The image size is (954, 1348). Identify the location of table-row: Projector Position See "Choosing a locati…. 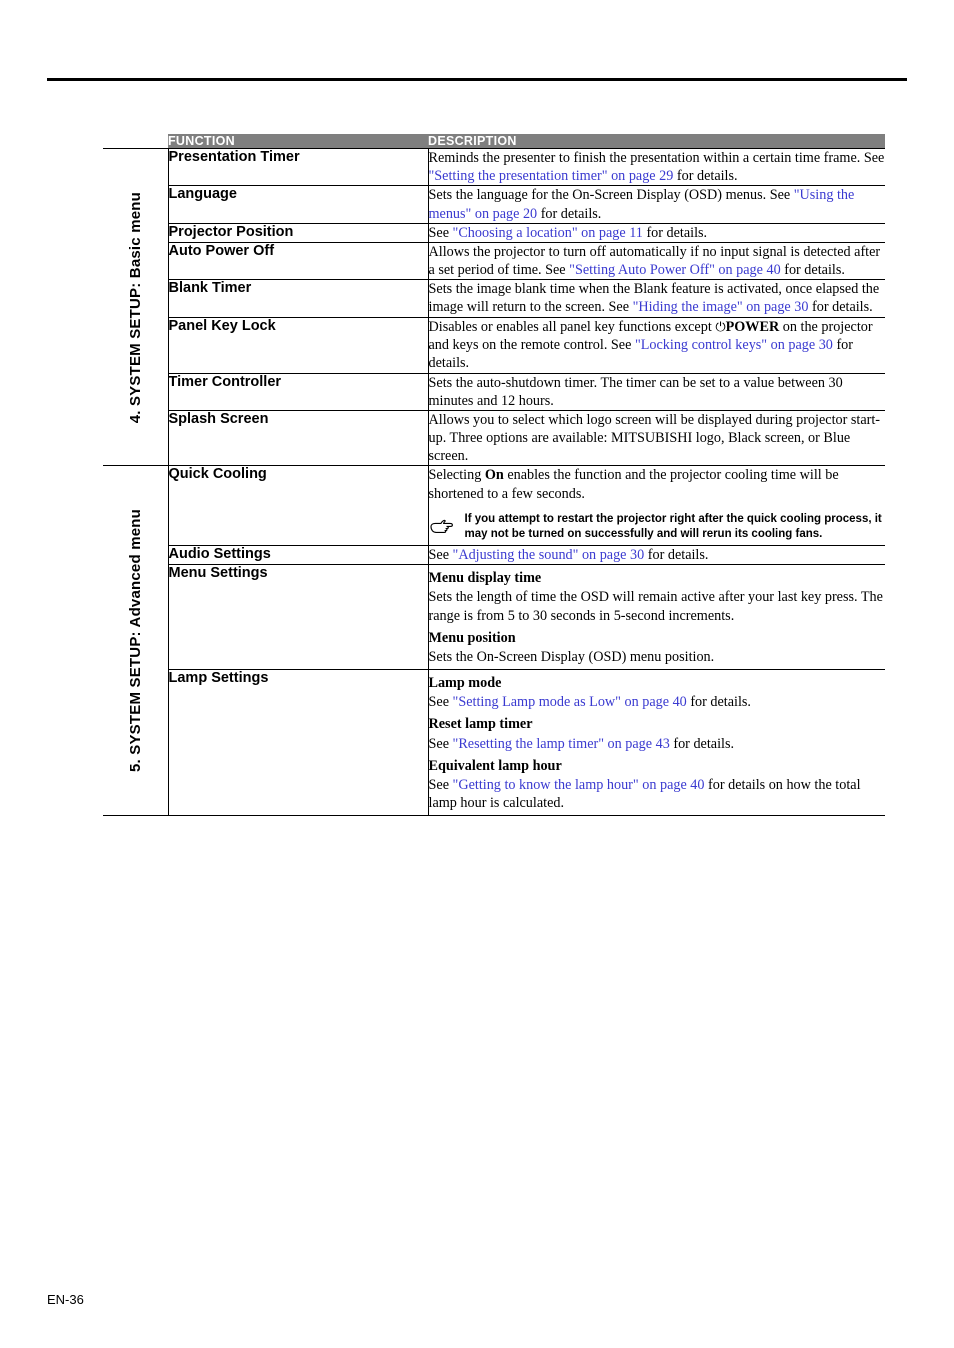
(494, 232).